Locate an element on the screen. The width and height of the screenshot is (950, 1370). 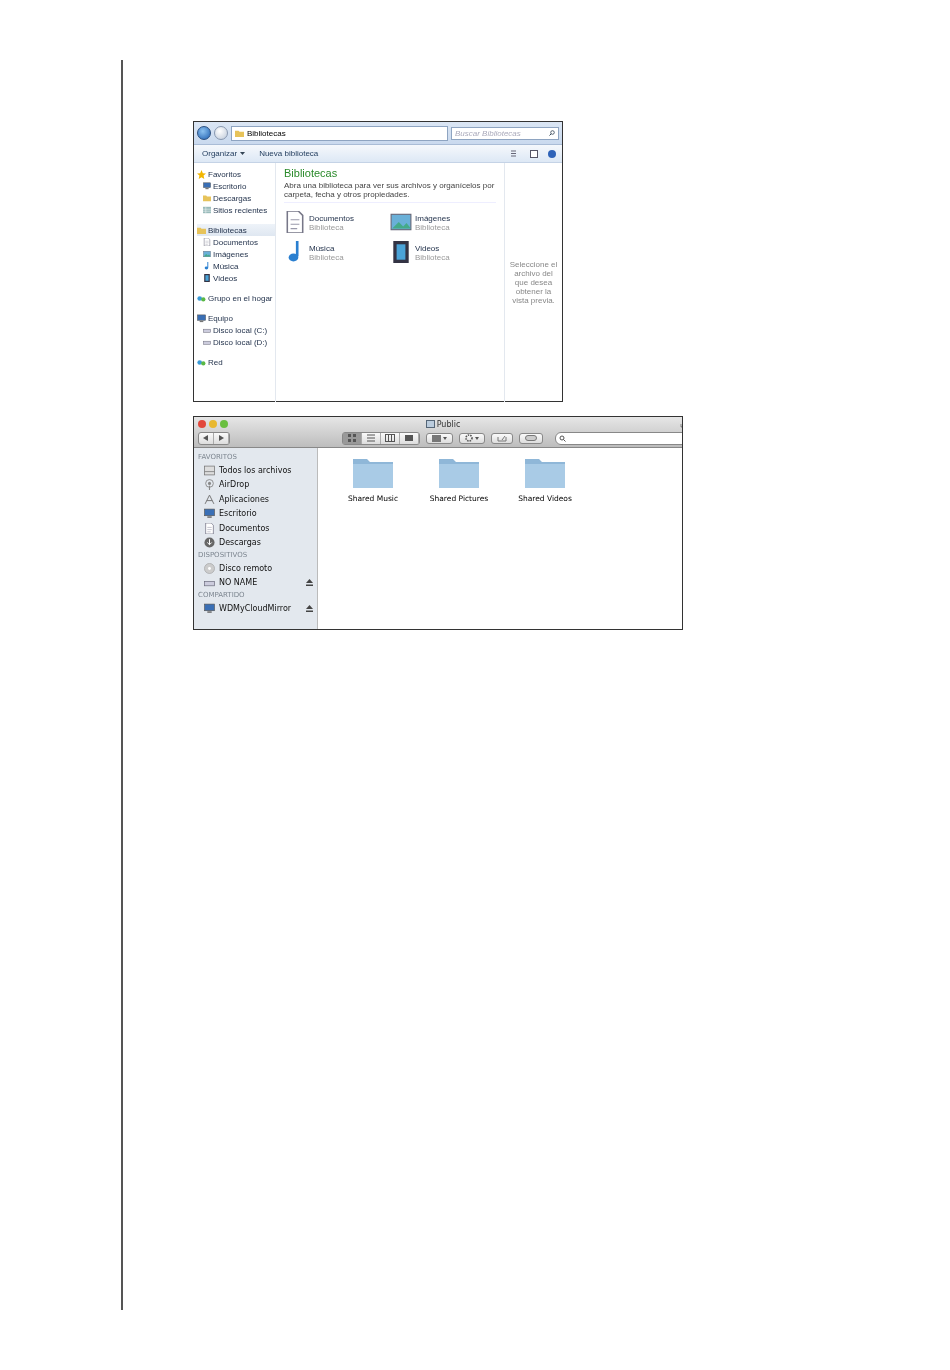
nav-item: Grupo en el hogar is located at coordinates (236, 298).